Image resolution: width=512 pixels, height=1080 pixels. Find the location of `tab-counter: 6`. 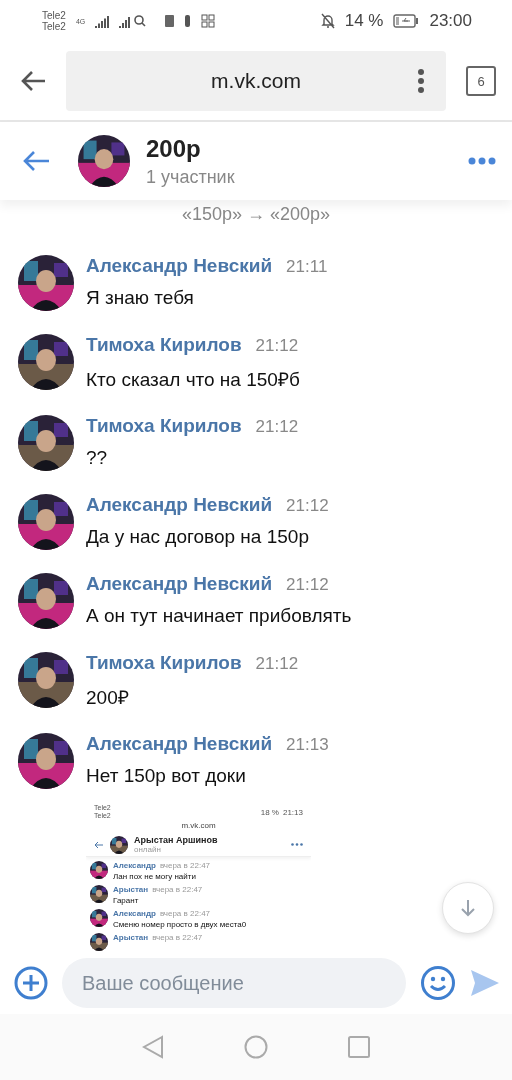

tab-counter: 6 is located at coordinates (481, 81).